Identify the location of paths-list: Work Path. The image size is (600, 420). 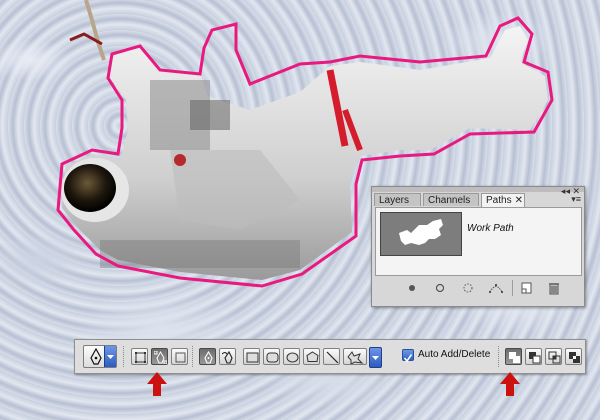
(478, 241).